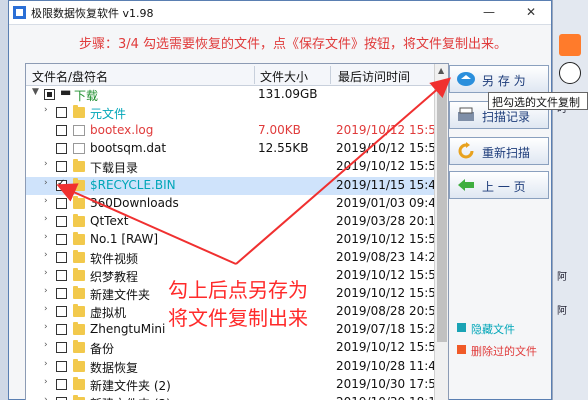 The image size is (588, 400). Describe the element at coordinates (146, 224) in the screenshot. I see `annotation-arrow` at that location.